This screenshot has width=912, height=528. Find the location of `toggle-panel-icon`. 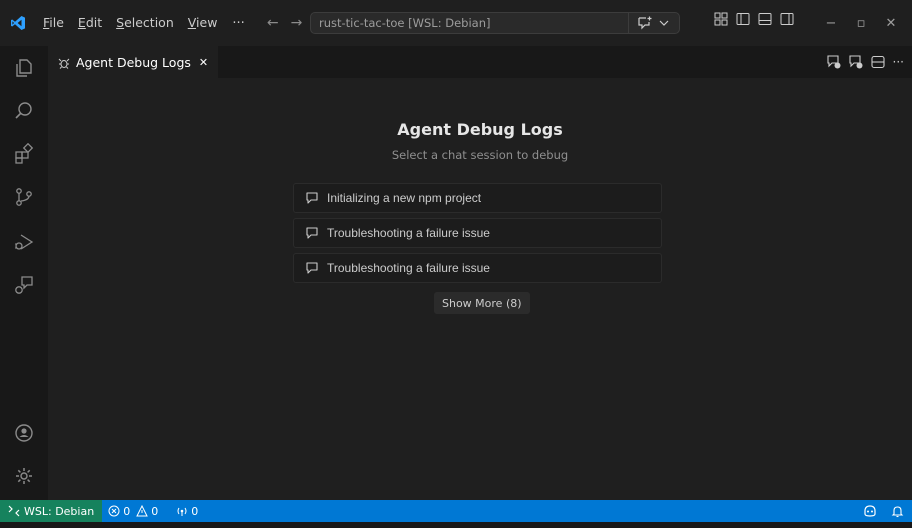

toggle-panel-icon is located at coordinates (765, 19).